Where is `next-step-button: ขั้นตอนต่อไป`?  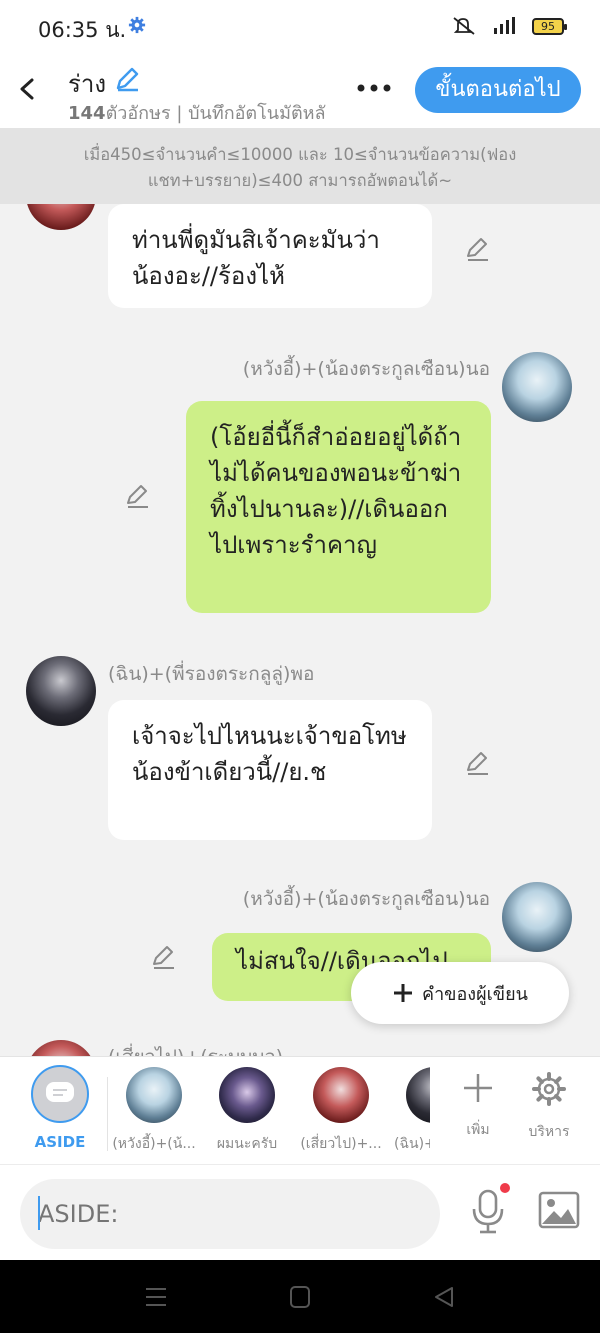 next-step-button: ขั้นตอนต่อไป is located at coordinates (498, 90).